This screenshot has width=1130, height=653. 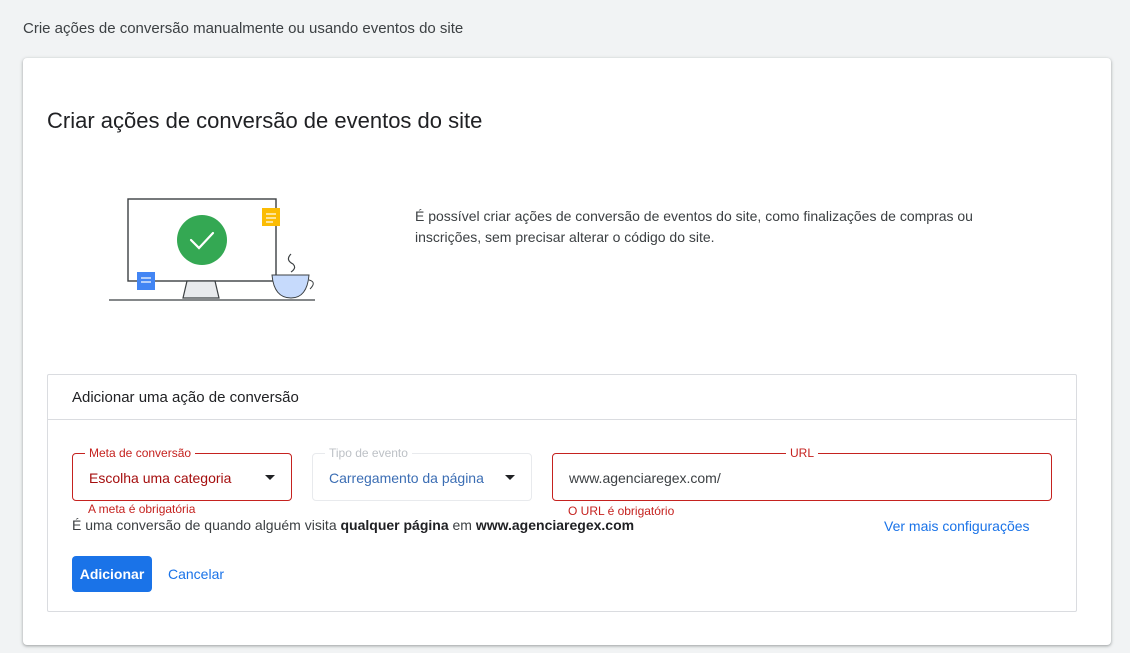 I want to click on url-value: www.agenciaregex.com/, so click(x=645, y=478).